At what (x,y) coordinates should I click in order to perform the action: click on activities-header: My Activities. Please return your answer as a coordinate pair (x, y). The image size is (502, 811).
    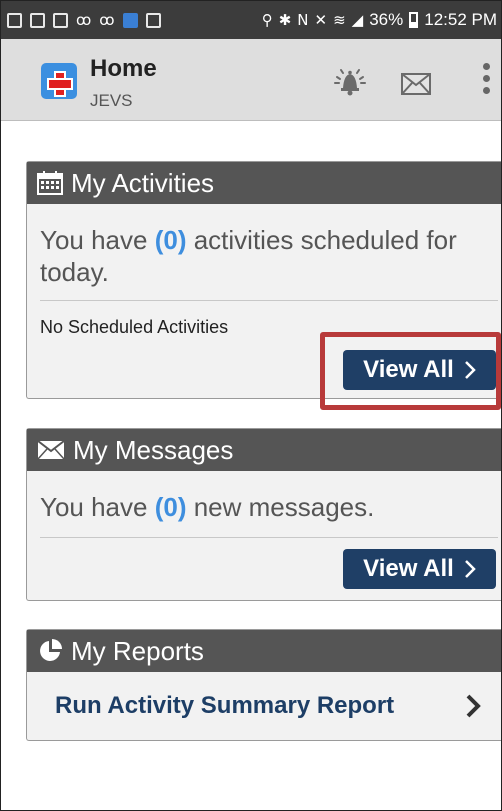
    Looking at the image, I should click on (264, 183).